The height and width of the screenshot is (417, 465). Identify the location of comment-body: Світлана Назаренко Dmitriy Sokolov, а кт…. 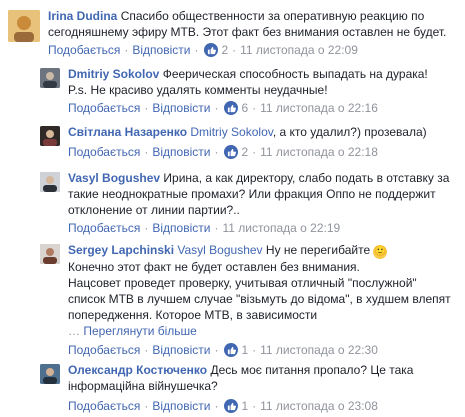
(263, 132).